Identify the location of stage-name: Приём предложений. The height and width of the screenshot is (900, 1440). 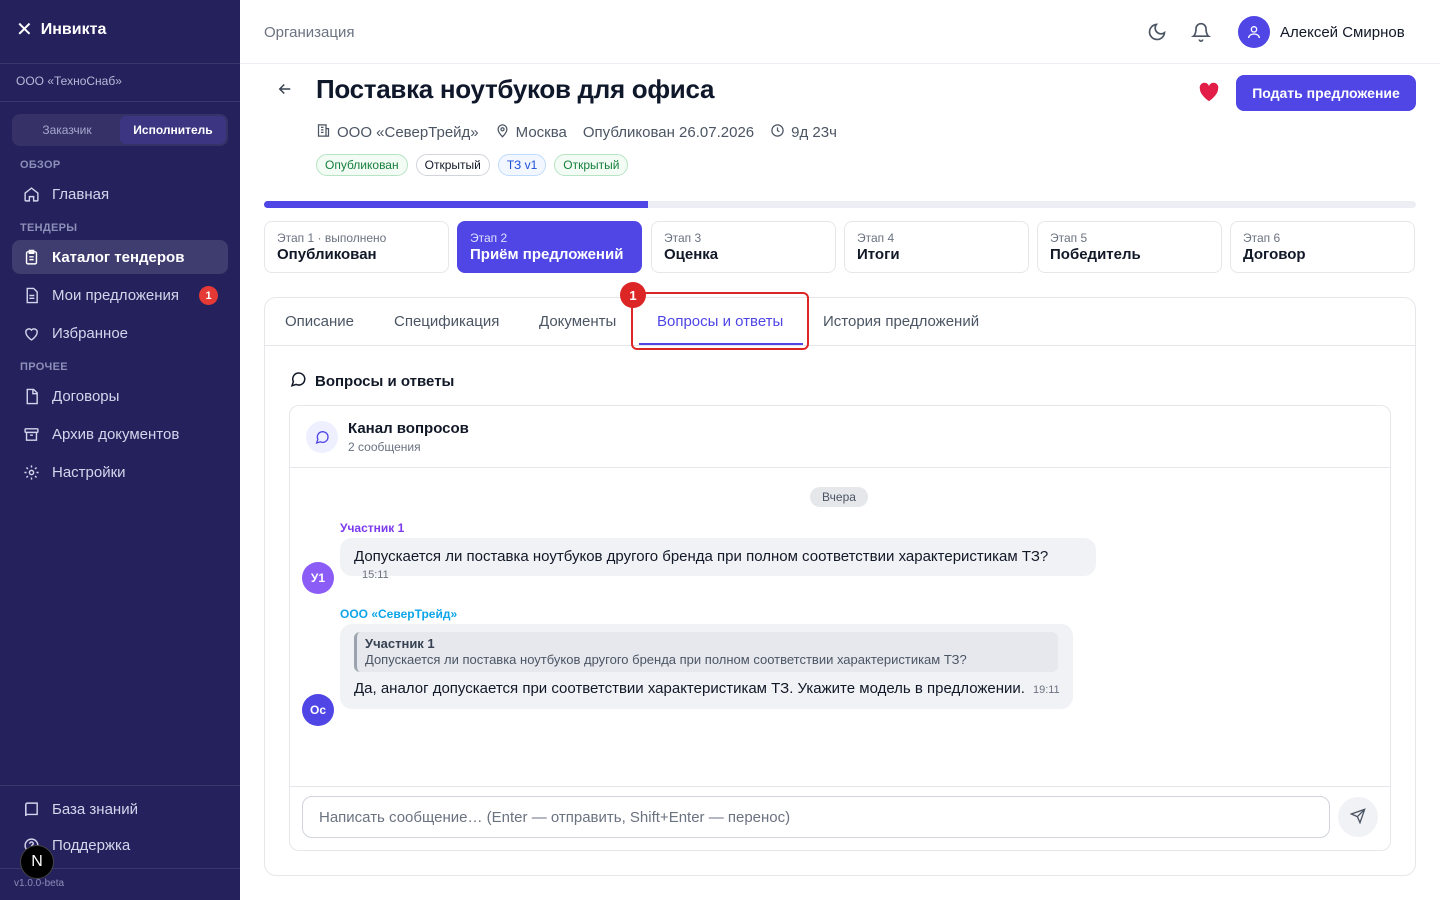
(547, 254).